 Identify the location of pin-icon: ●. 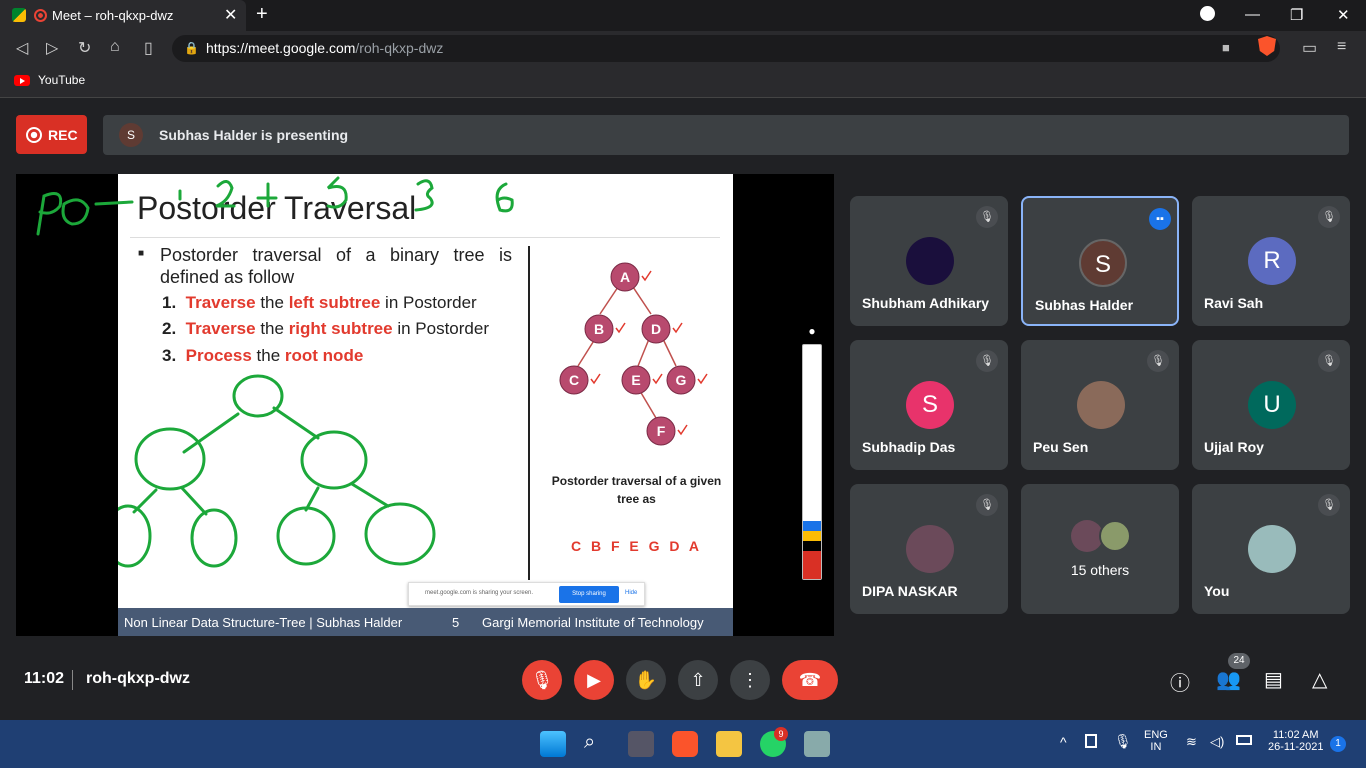
(812, 334).